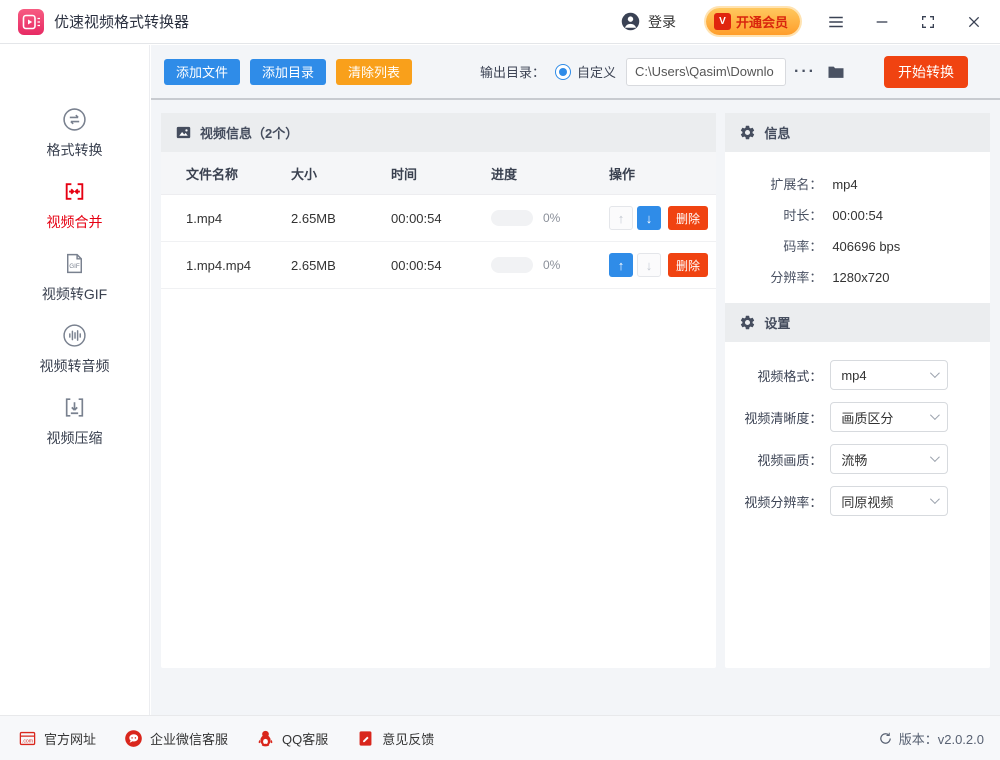 The height and width of the screenshot is (760, 1000). Describe the element at coordinates (183, 132) in the screenshot. I see `video-info-icon` at that location.